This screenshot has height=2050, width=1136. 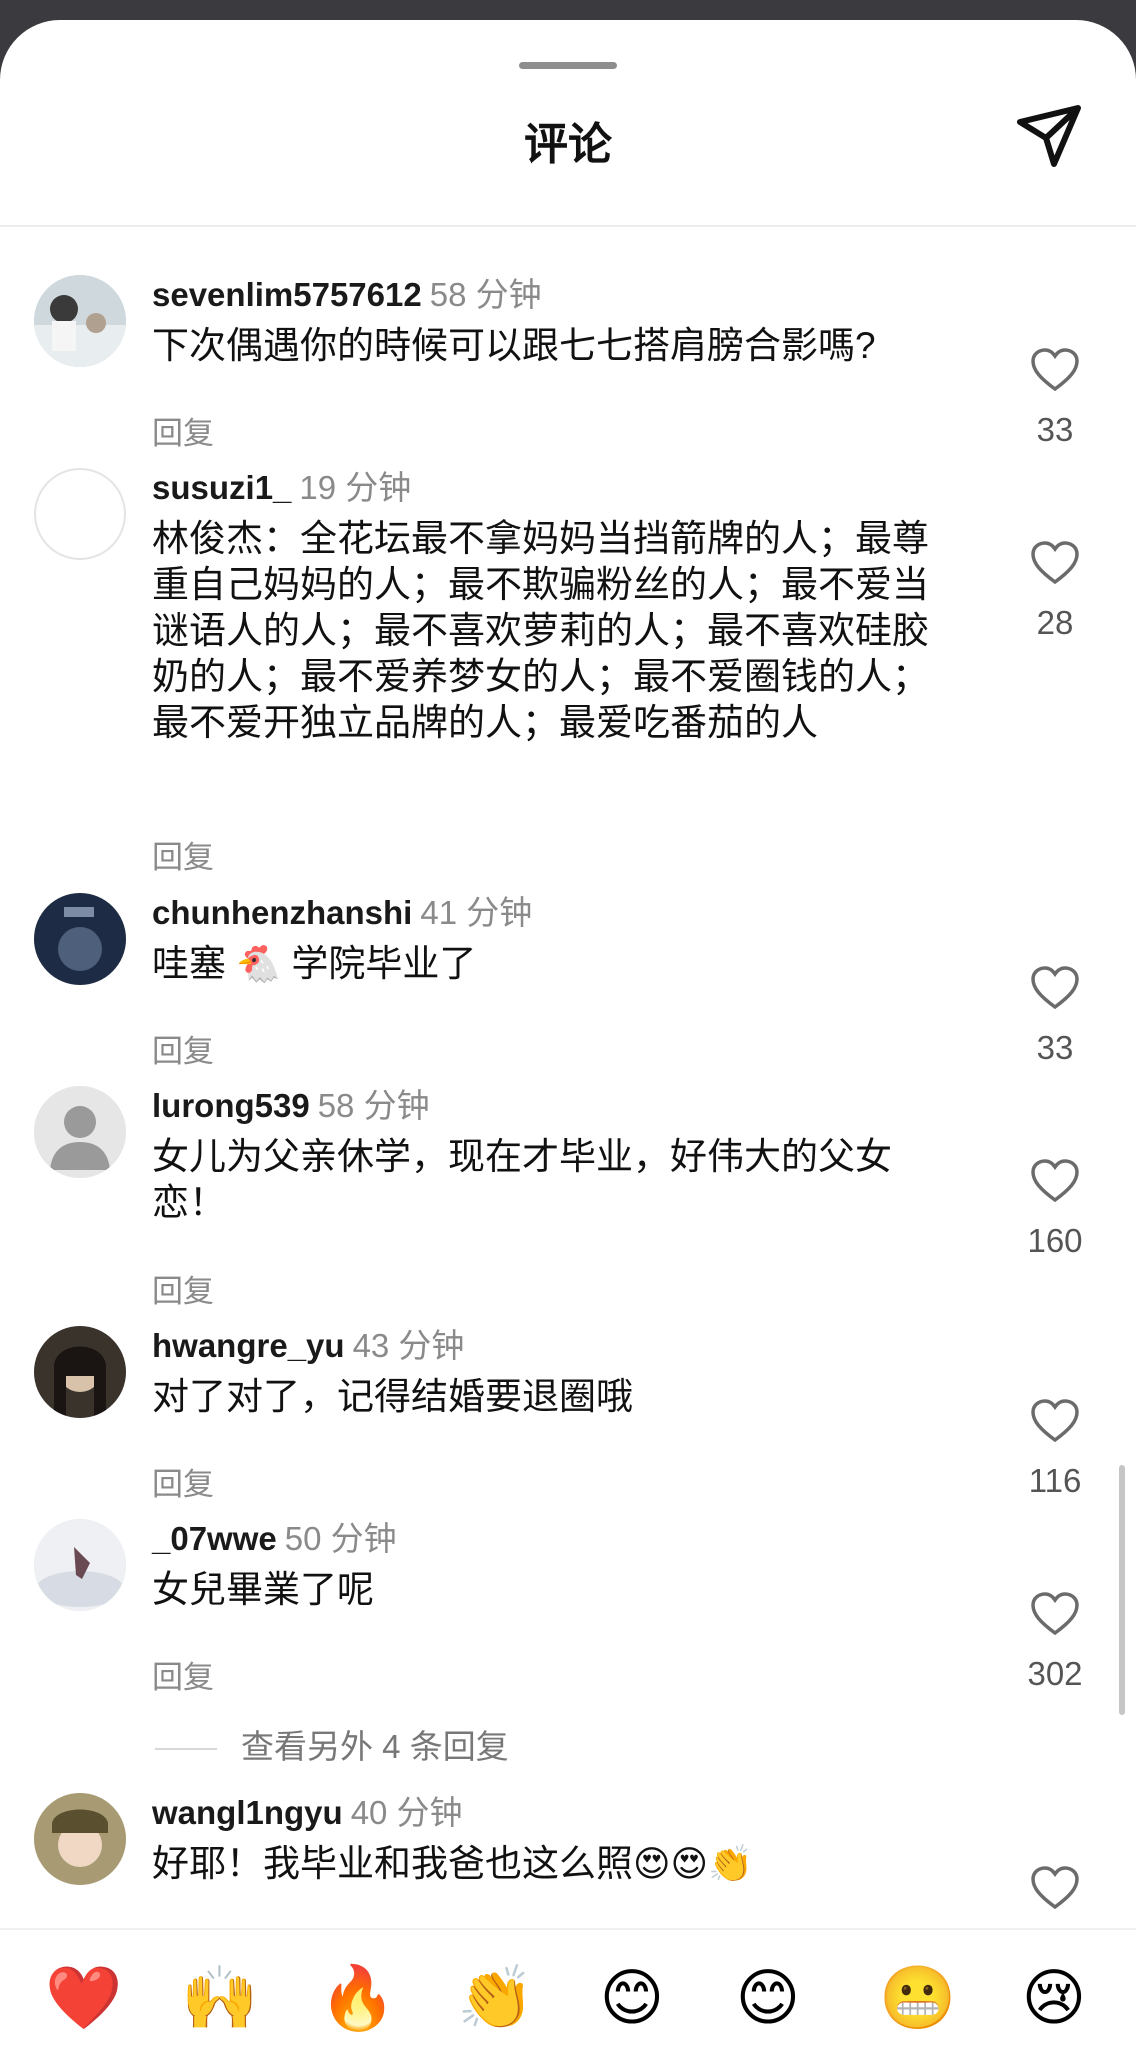 I want to click on comment-text: 女儿为父亲休学，现在才毕业，好伟大的父女恋！, so click(x=522, y=1179).